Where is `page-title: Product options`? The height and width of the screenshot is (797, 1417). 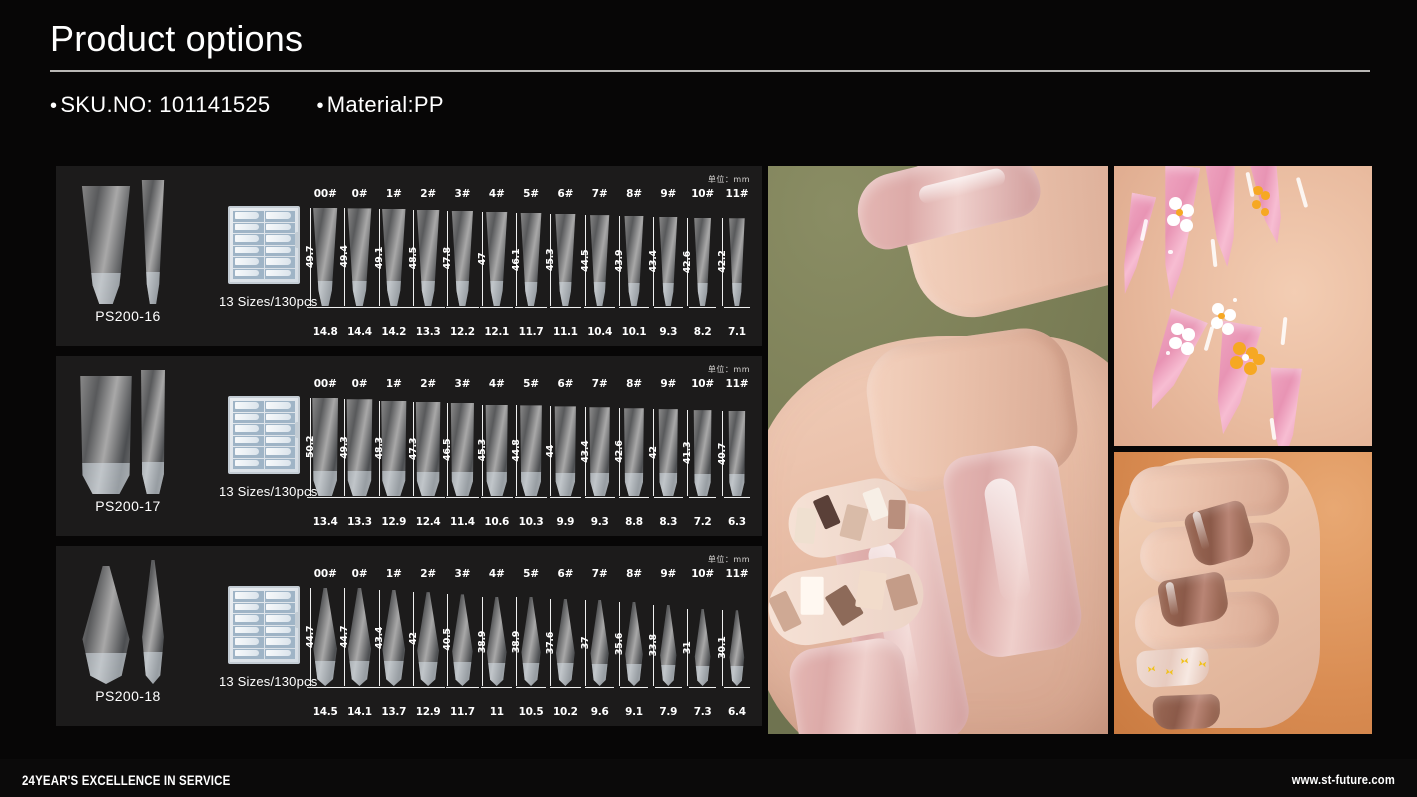
page-title: Product options is located at coordinates (177, 38).